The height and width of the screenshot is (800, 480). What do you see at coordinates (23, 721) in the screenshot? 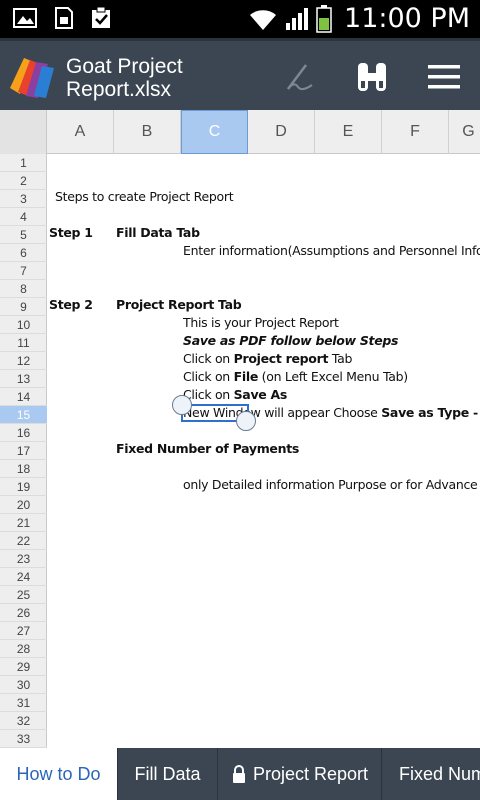
I see `row-header: 32` at bounding box center [23, 721].